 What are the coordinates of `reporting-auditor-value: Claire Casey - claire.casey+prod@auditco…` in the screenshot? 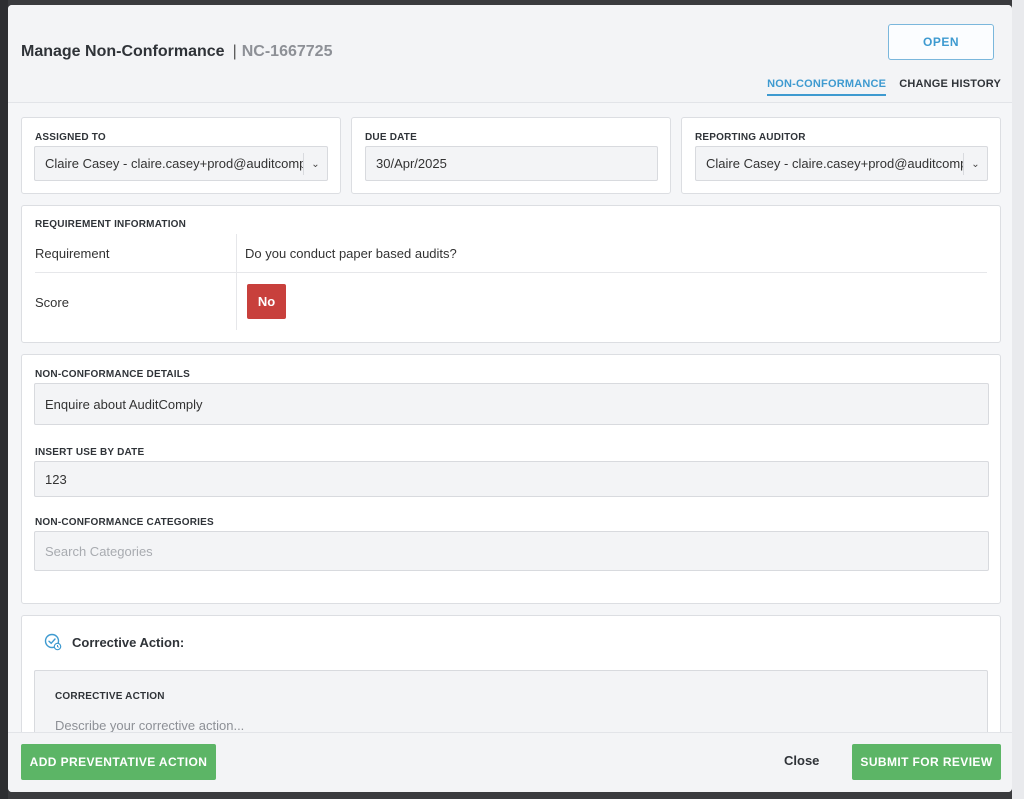 It's located at (847, 163).